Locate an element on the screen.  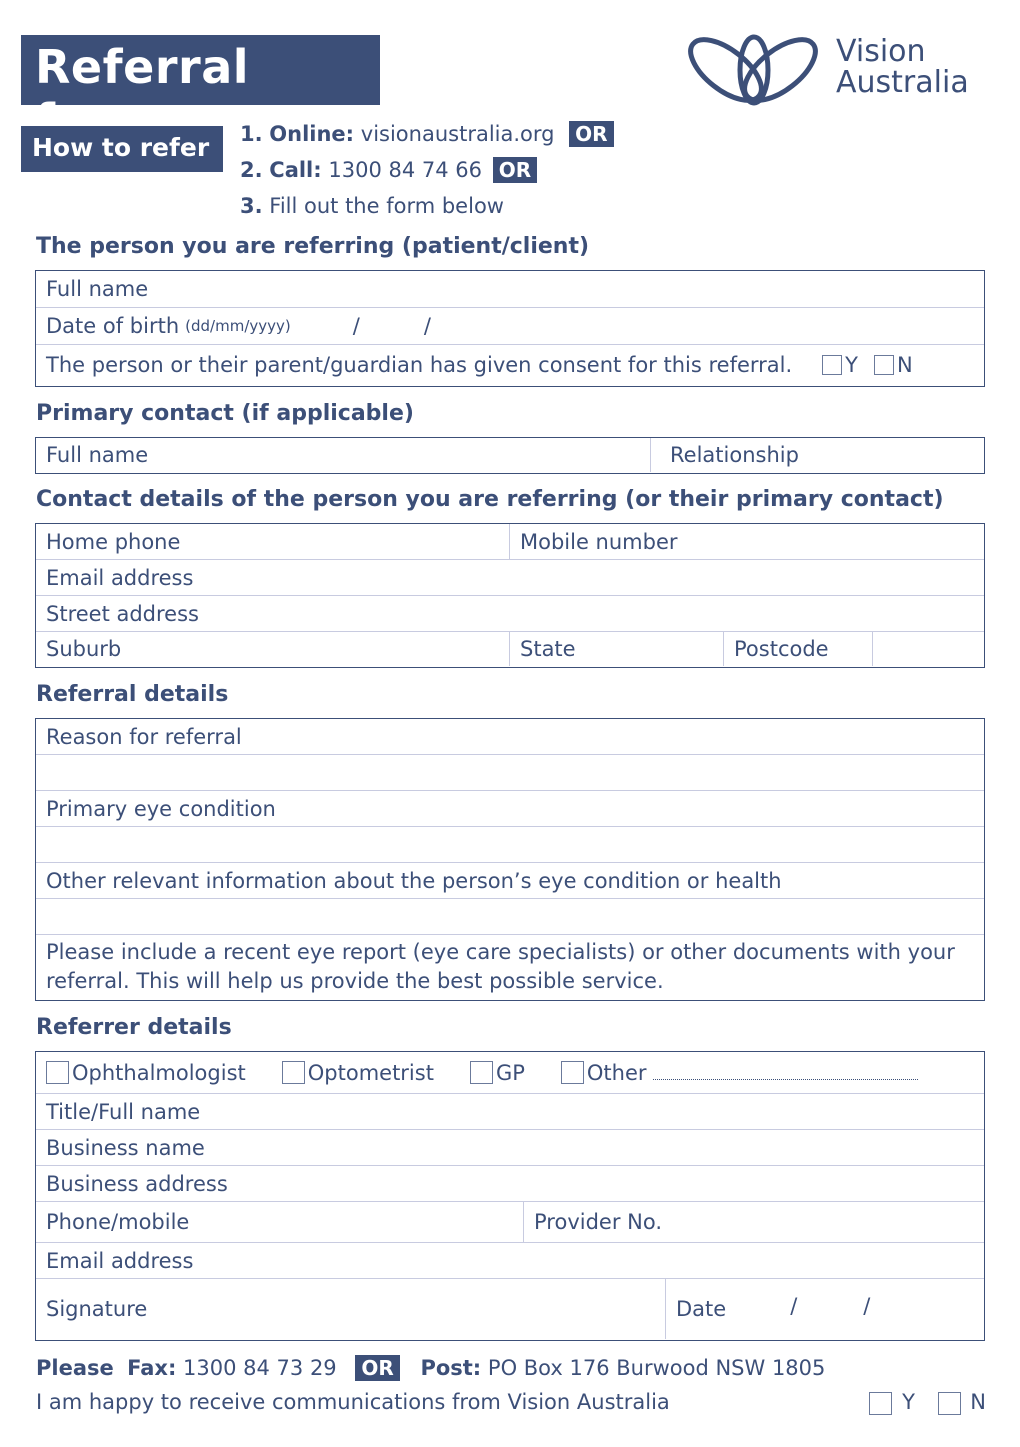
step-text: Fill out the form below is located at coordinates (386, 206).